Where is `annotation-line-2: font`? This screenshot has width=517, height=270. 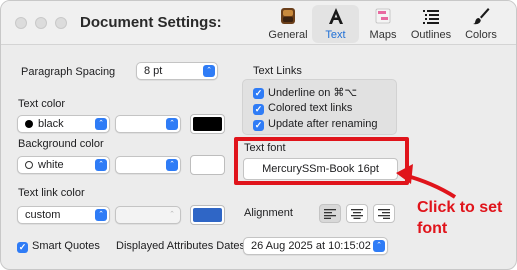 annotation-line-2: font is located at coordinates (432, 228).